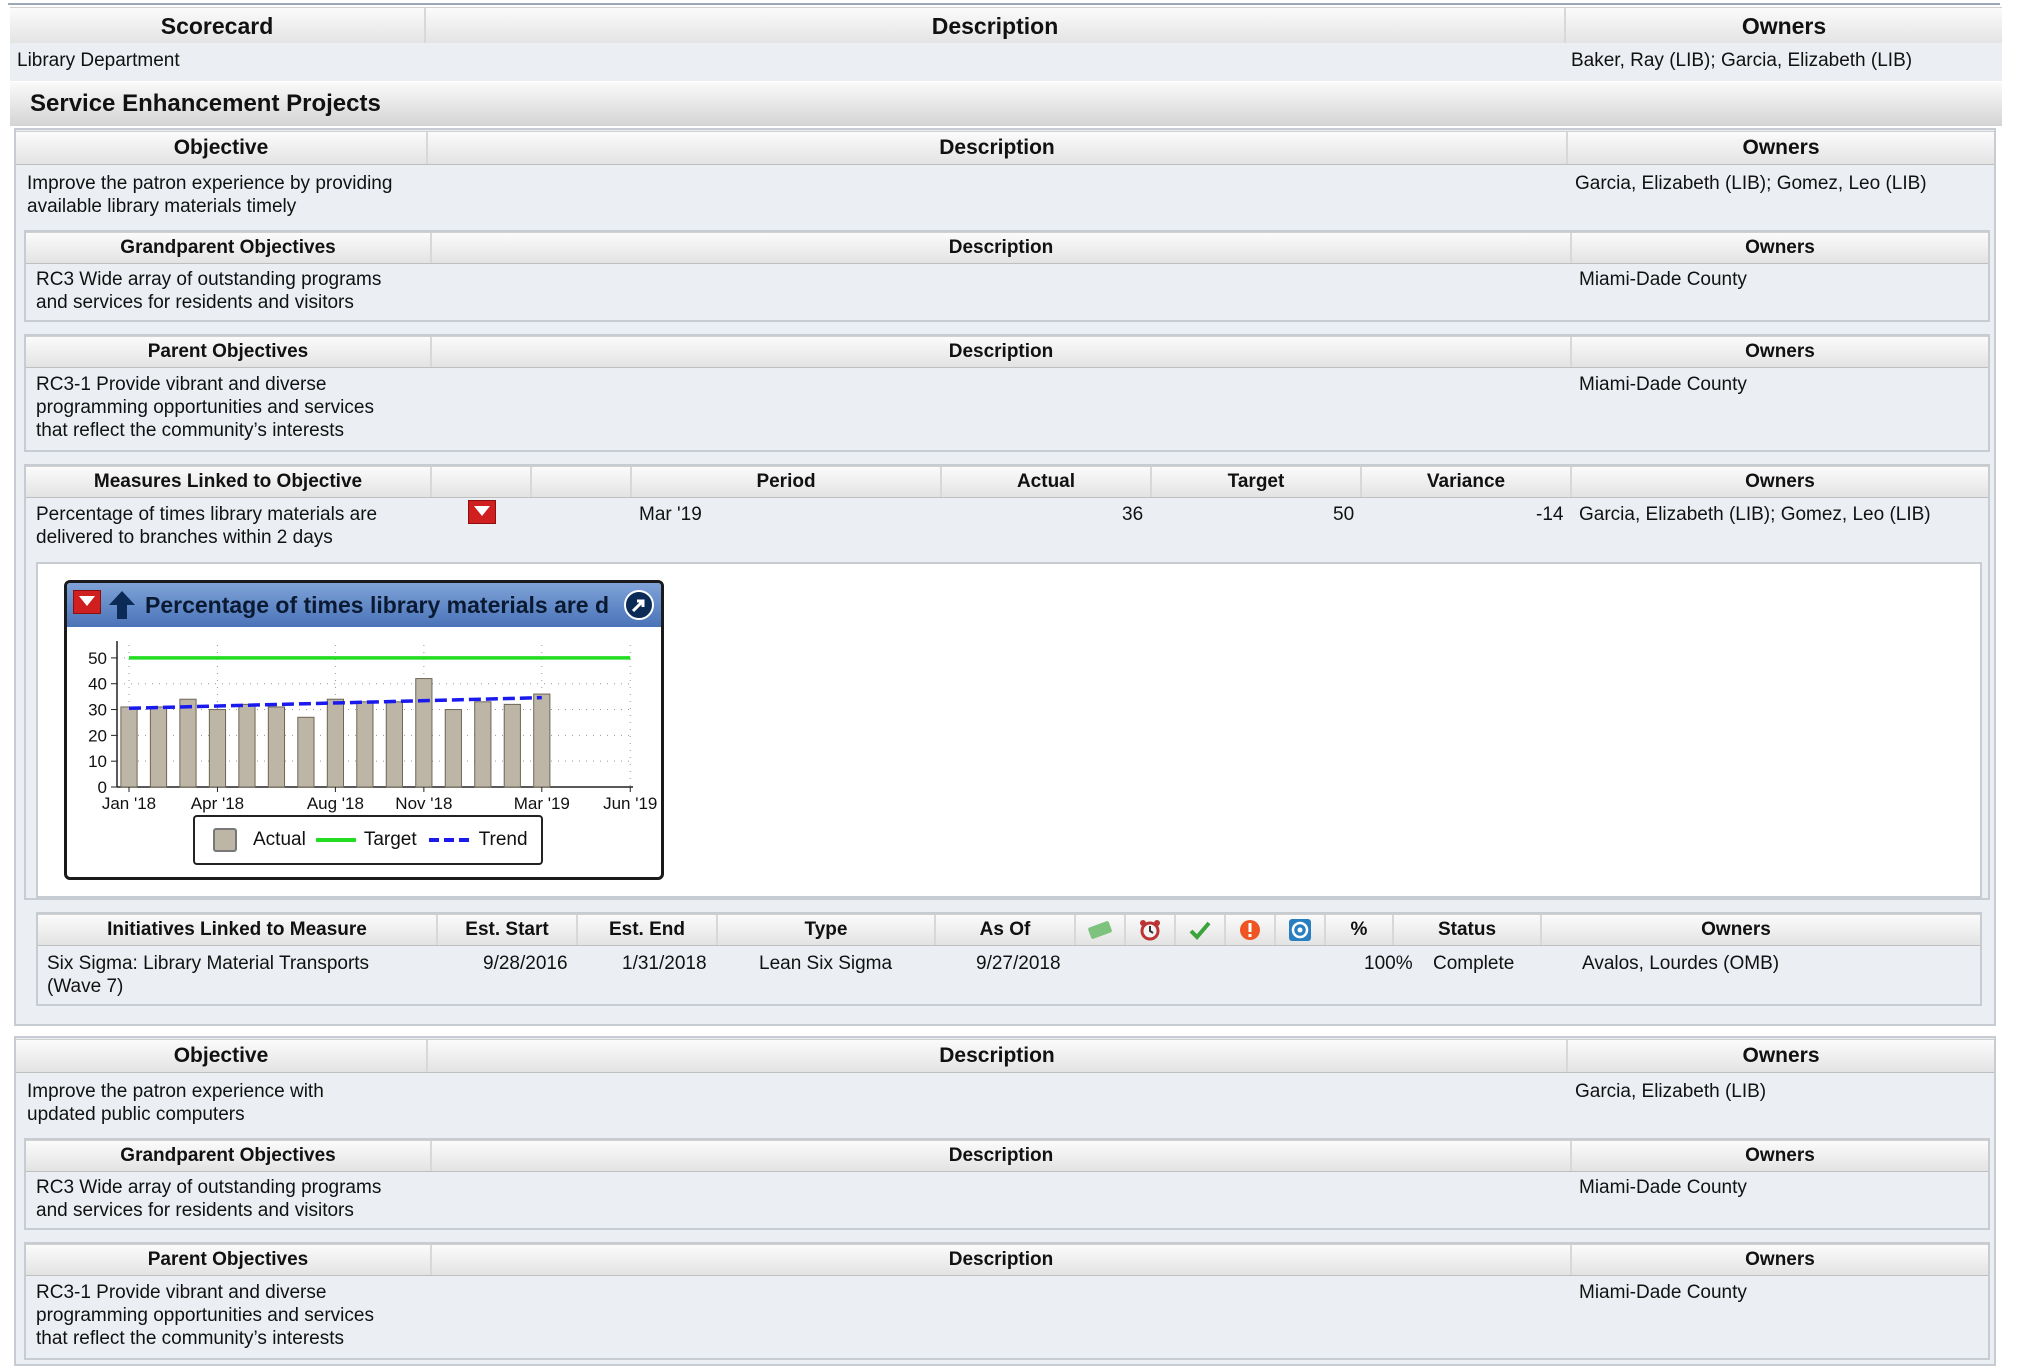 The height and width of the screenshot is (1366, 2028). Describe the element at coordinates (1047, 482) in the screenshot. I see `col-actual: Actual` at that location.